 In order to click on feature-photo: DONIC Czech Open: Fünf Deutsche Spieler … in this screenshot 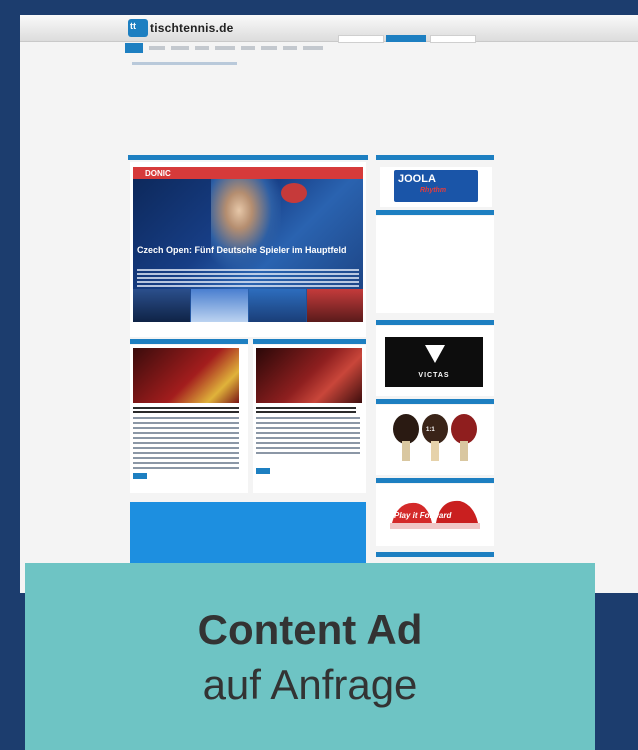, I will do `click(248, 244)`.